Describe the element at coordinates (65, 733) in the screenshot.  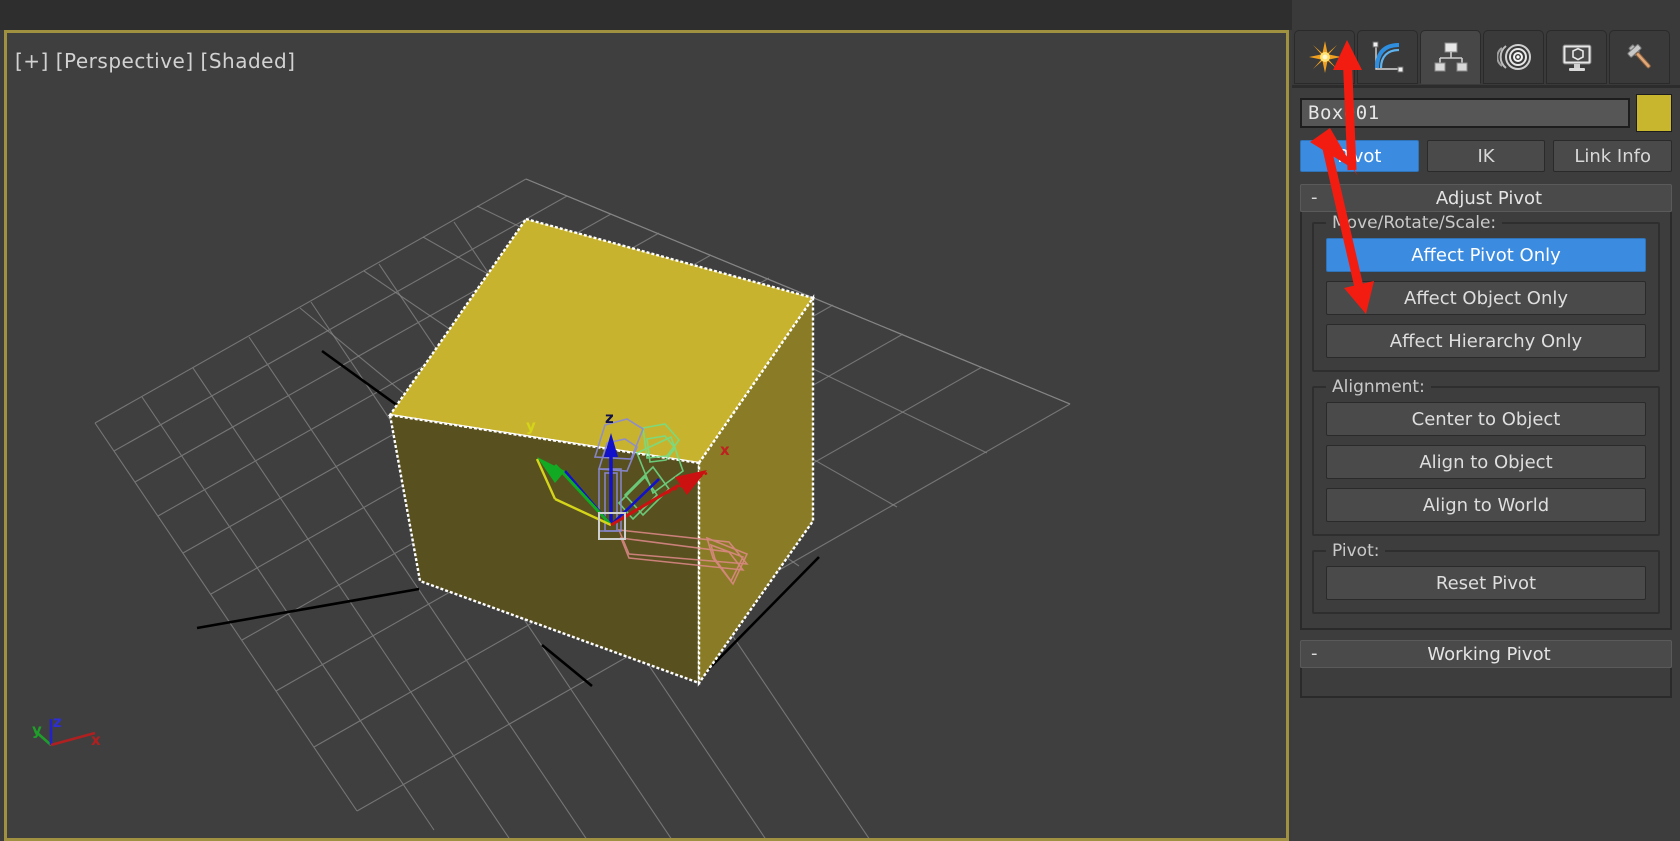
I see `viewport-axis-tripod` at that location.